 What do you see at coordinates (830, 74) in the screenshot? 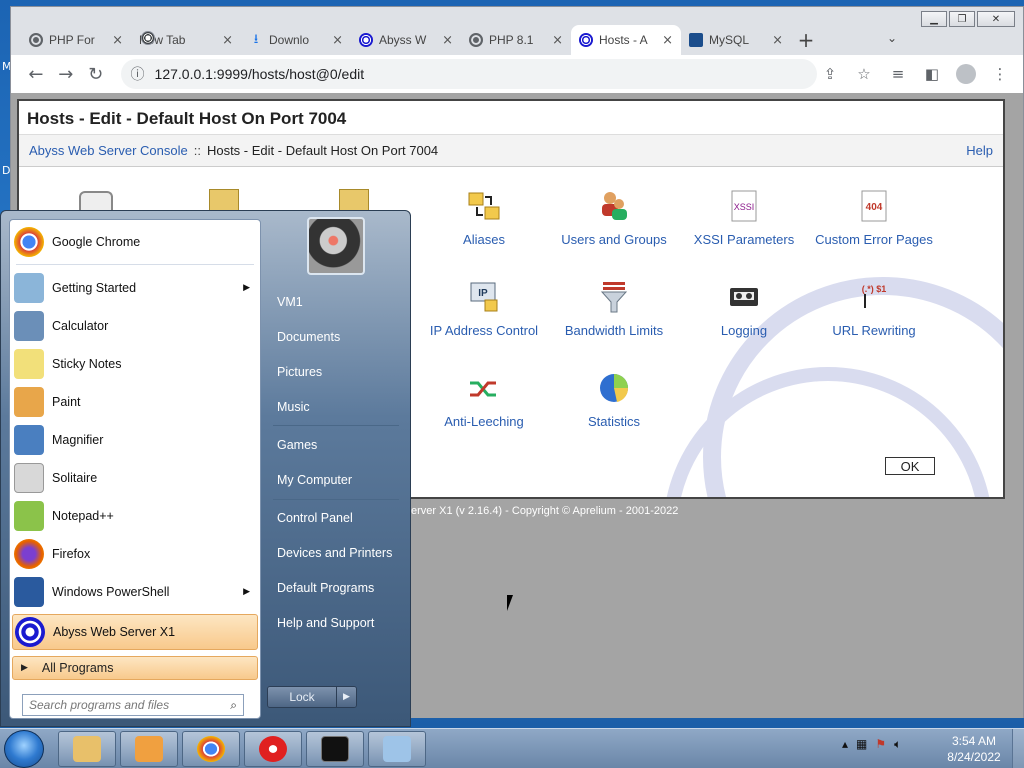
I see `share-icon: ⇪` at bounding box center [830, 74].